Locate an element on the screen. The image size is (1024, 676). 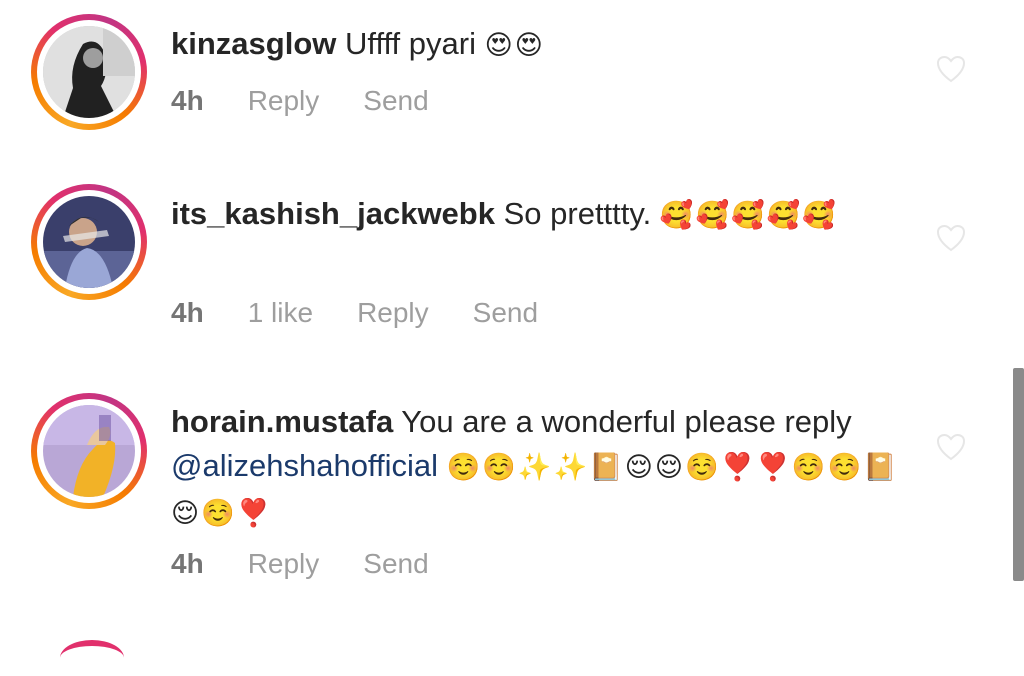
comment-username: kinzasglow is located at coordinates (253, 43).